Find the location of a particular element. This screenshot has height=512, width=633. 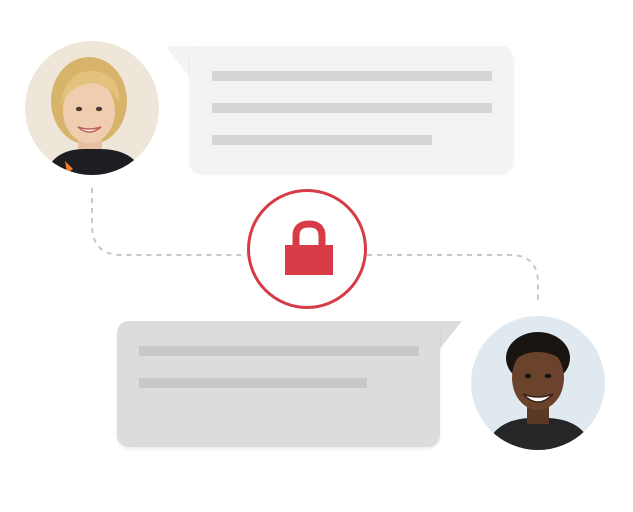

avatar-woman-icon is located at coordinates (92, 108).